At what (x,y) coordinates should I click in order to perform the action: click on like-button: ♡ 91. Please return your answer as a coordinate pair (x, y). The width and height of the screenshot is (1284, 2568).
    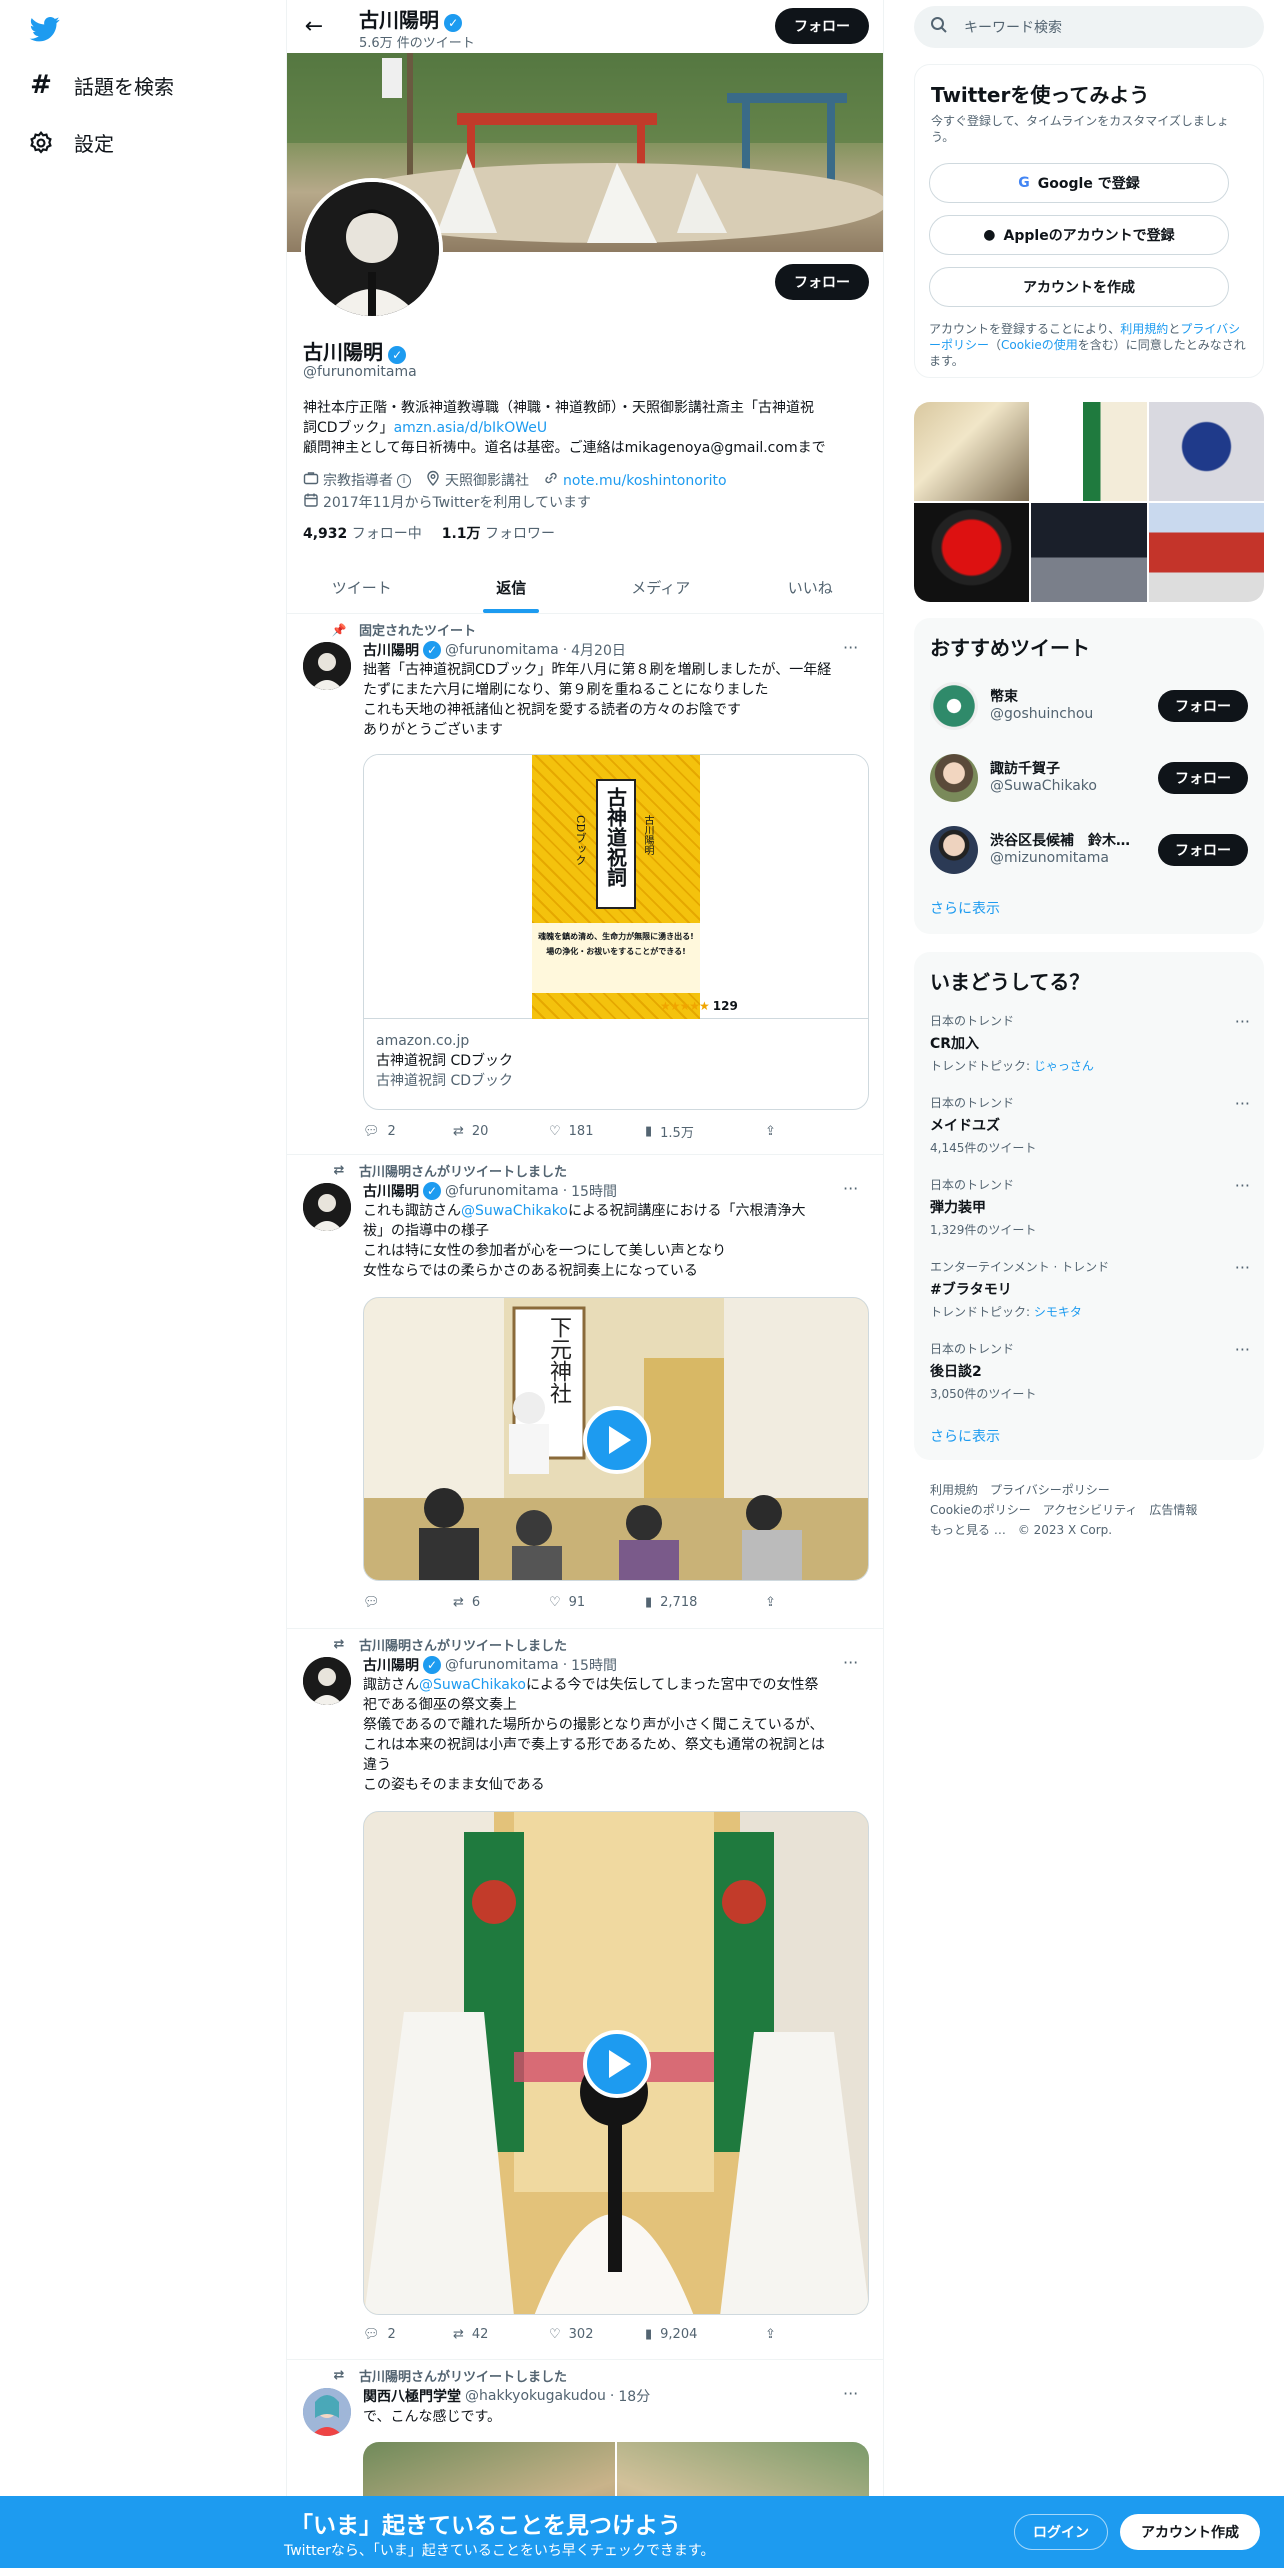
    Looking at the image, I should click on (597, 1602).